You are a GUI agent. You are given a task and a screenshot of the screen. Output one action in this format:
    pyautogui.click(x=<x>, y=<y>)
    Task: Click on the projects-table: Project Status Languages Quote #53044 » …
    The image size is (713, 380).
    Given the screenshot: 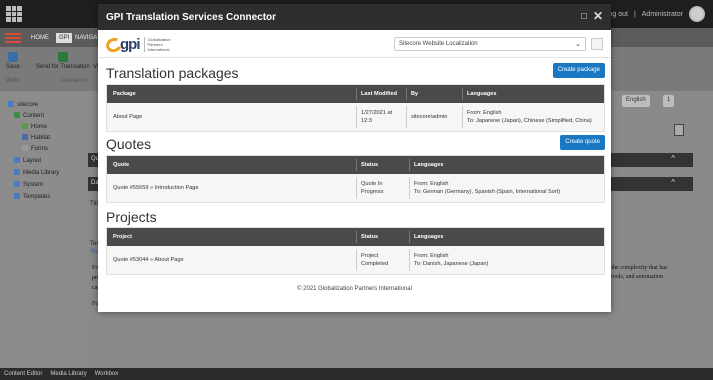 What is the action you would take?
    pyautogui.click(x=355, y=251)
    